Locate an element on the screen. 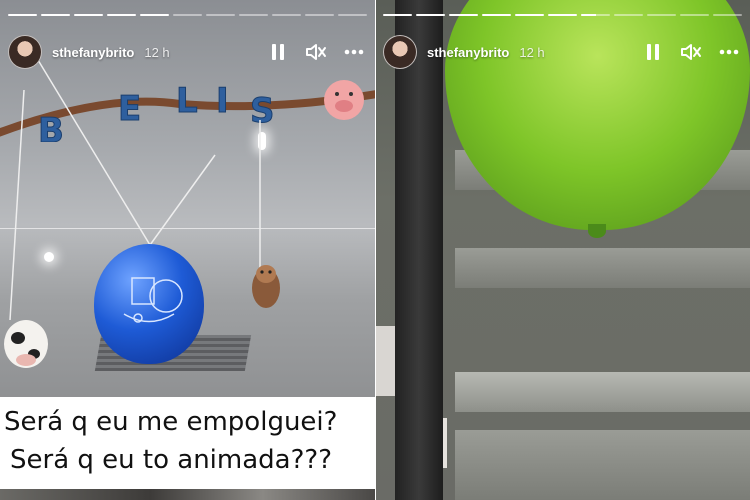 Image resolution: width=750 pixels, height=500 pixels. horse-ornament is located at coordinates (266, 286).